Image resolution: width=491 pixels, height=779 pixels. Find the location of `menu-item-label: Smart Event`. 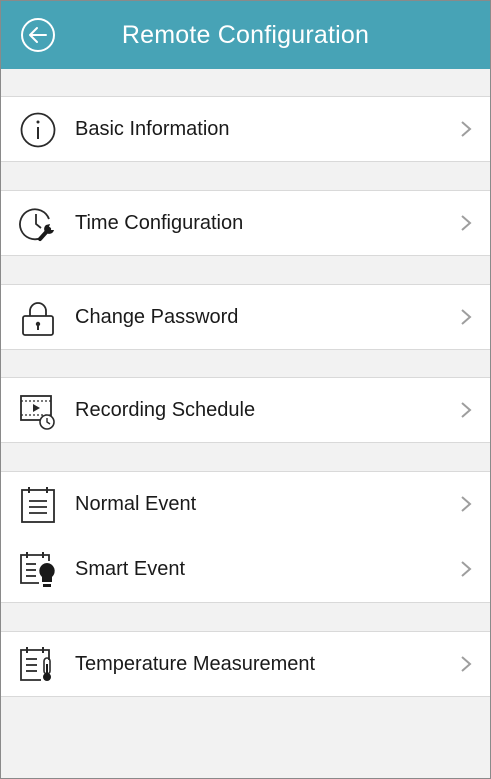

menu-item-label: Smart Event is located at coordinates (130, 569).